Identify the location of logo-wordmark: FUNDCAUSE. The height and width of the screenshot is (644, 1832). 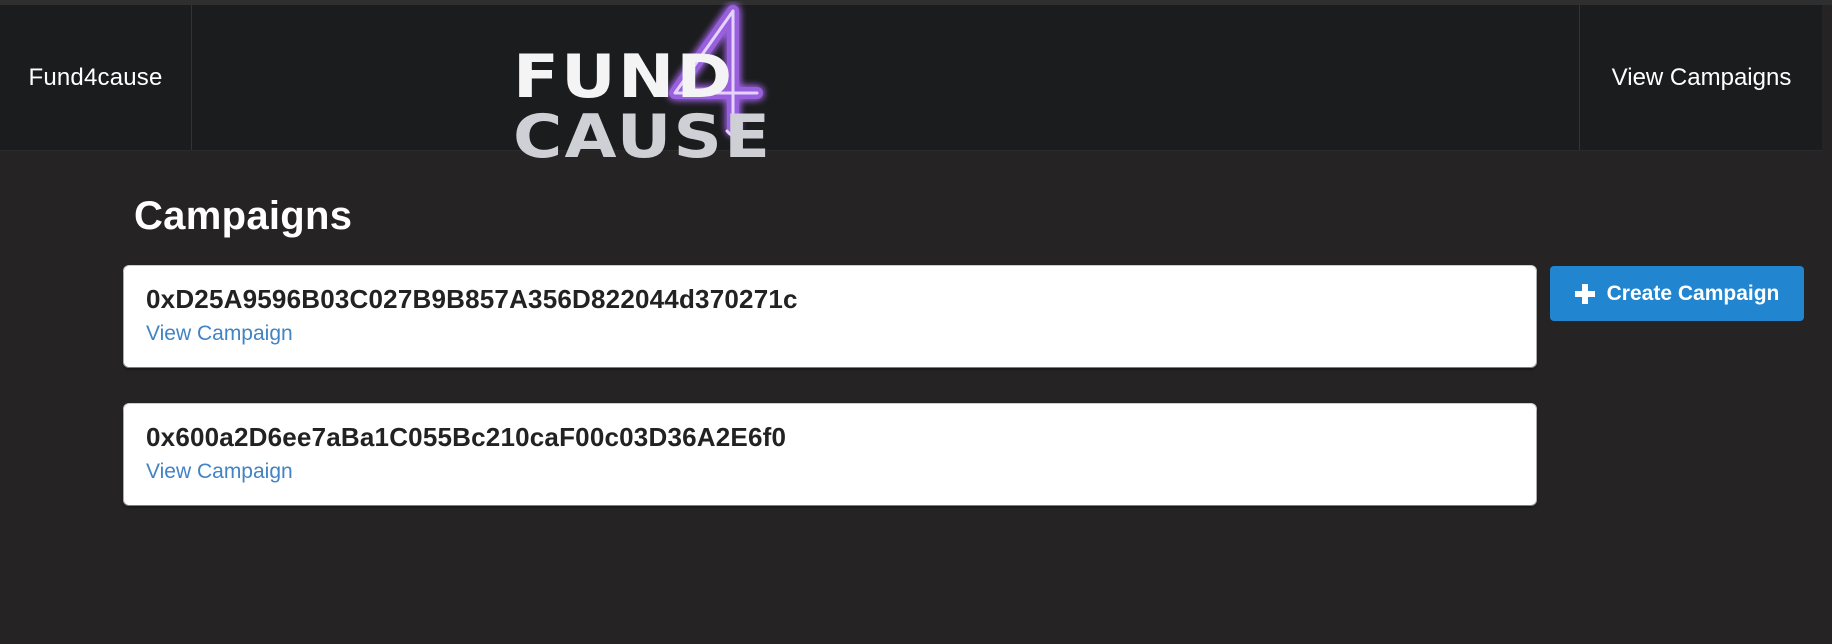
(766, 107).